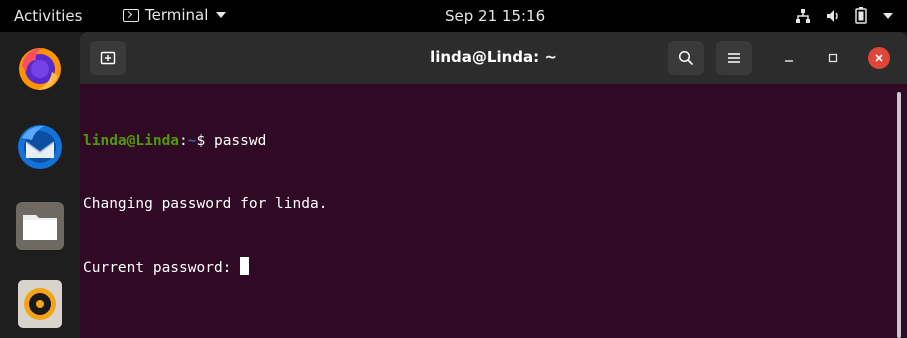 The height and width of the screenshot is (338, 907). Describe the element at coordinates (803, 15) in the screenshot. I see `network-icon` at that location.